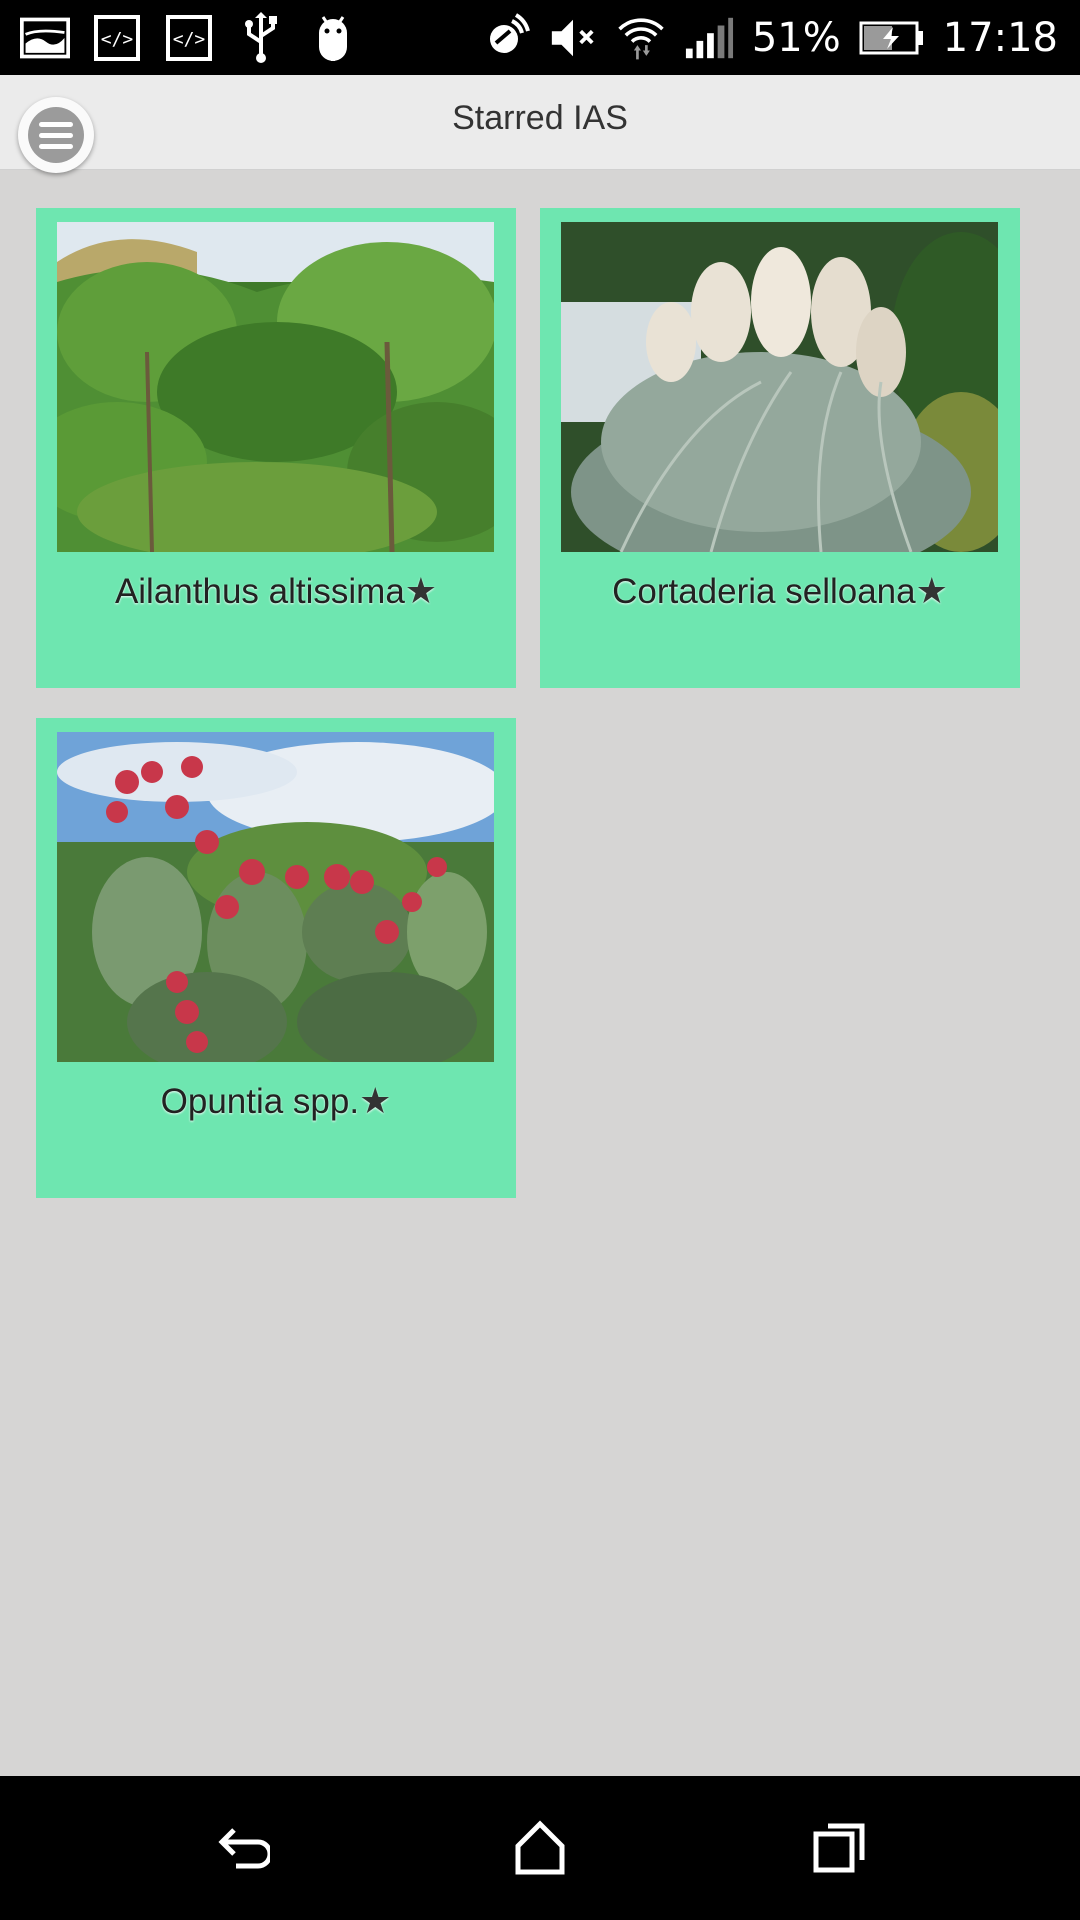 The width and height of the screenshot is (1080, 1920). I want to click on species-name-text: Ailanthus altissima, so click(259, 591).